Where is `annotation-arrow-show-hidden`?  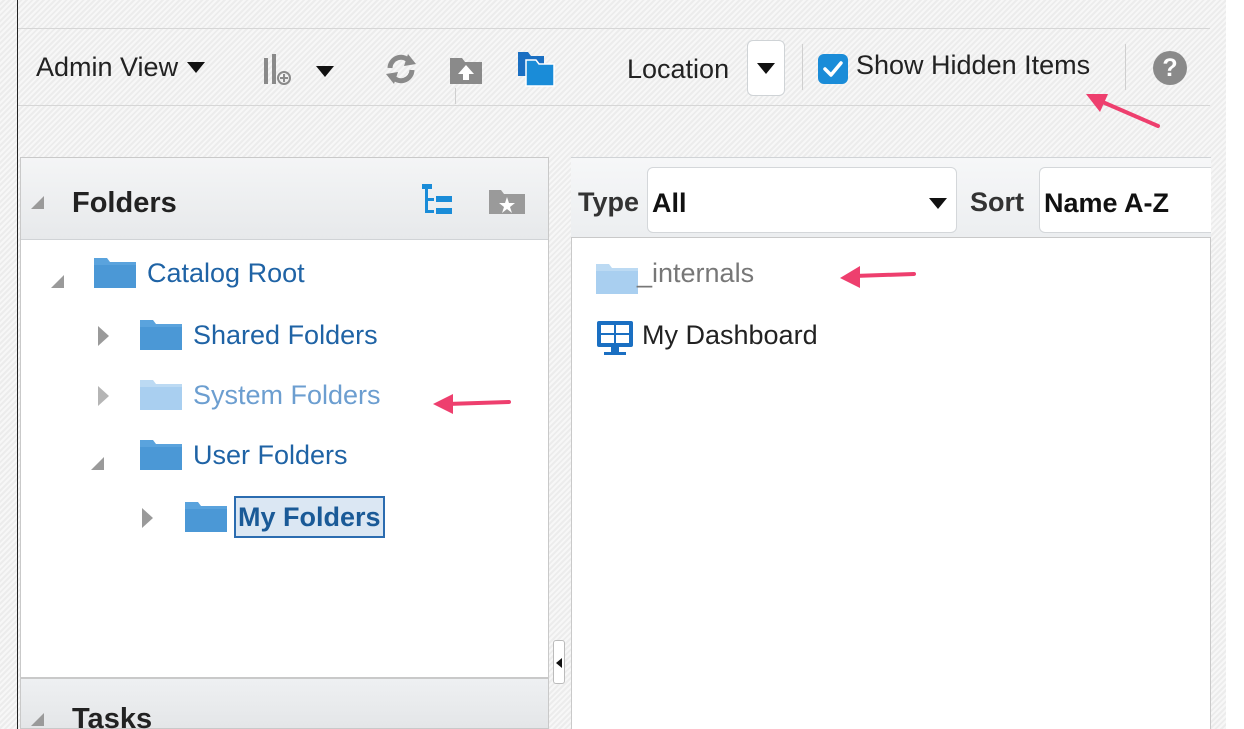 annotation-arrow-show-hidden is located at coordinates (1123, 111).